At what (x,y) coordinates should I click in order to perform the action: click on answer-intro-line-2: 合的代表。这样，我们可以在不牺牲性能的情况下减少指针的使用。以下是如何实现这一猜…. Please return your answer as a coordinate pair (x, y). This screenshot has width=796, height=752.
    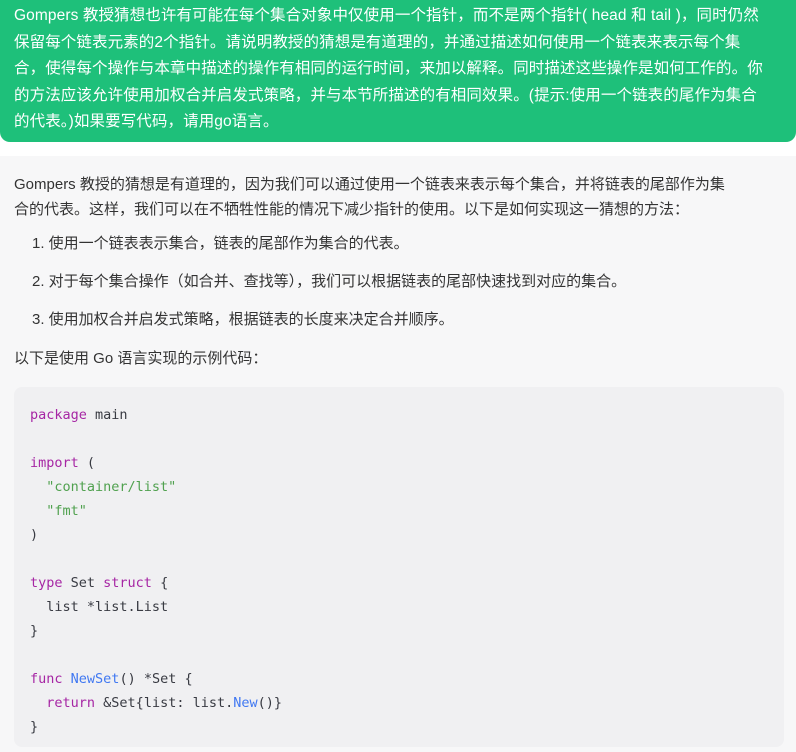
    Looking at the image, I should click on (352, 209).